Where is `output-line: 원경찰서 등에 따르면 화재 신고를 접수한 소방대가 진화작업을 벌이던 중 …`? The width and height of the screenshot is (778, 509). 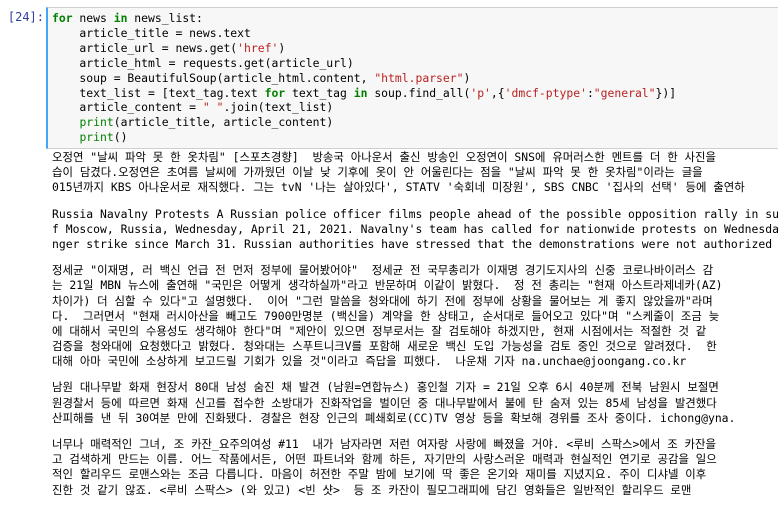 output-line: 원경찰서 등에 따르면 화재 신고를 접수한 소방대가 진화작업을 벌이던 중 … is located at coordinates (384, 402).